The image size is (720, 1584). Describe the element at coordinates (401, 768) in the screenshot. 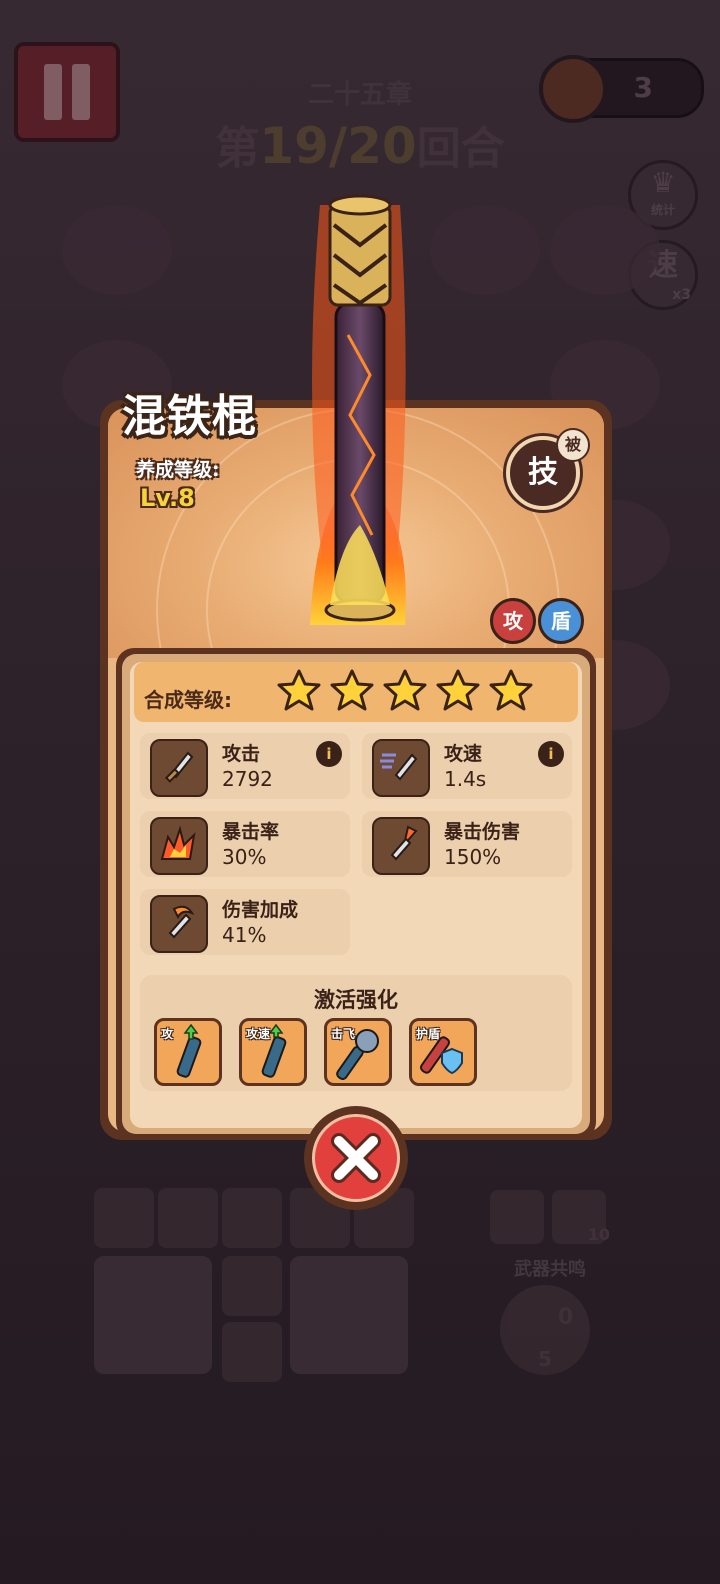

I see `speed-sword-icon` at that location.